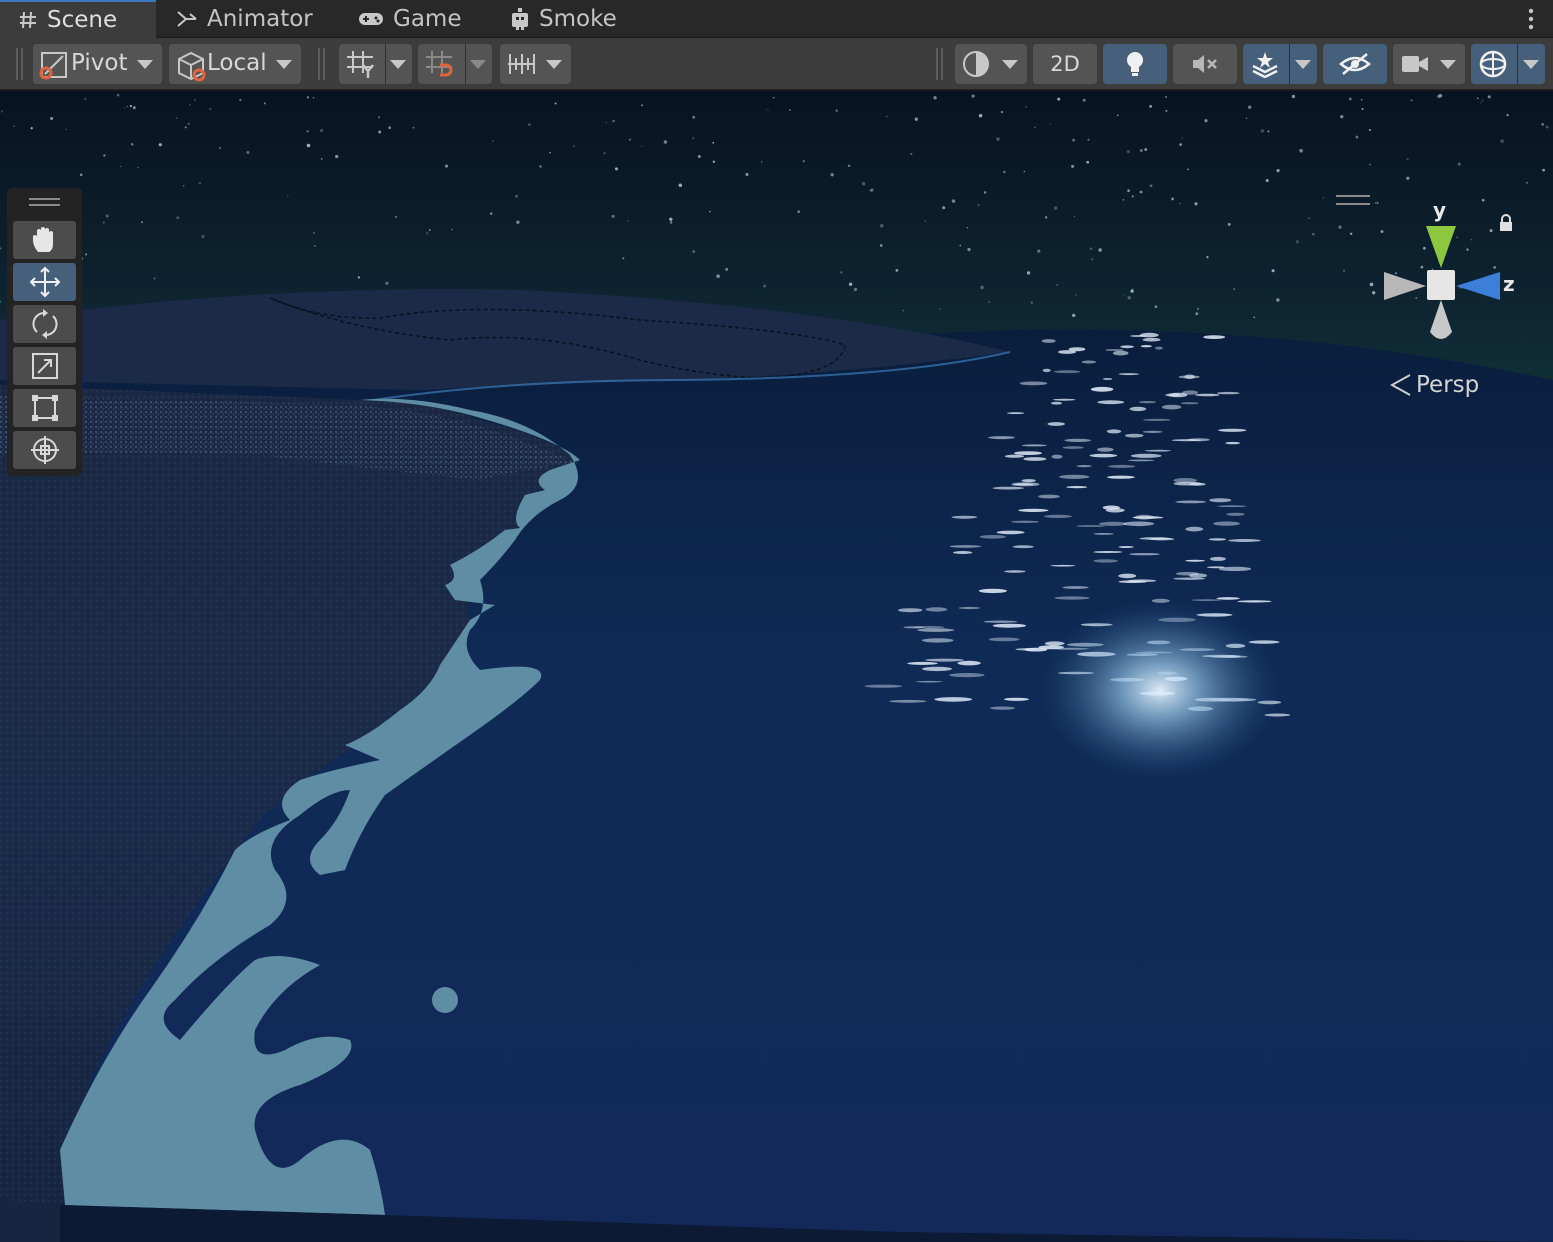  What do you see at coordinates (97, 64) in the screenshot?
I see `pivot-dropdown: Pivot` at bounding box center [97, 64].